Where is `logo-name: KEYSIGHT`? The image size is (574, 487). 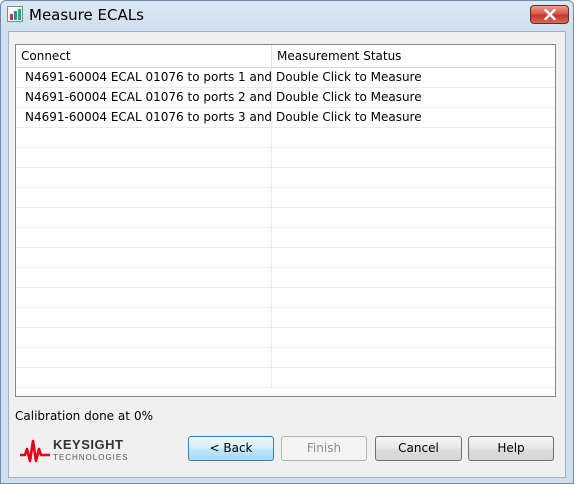 logo-name: KEYSIGHT is located at coordinates (88, 444).